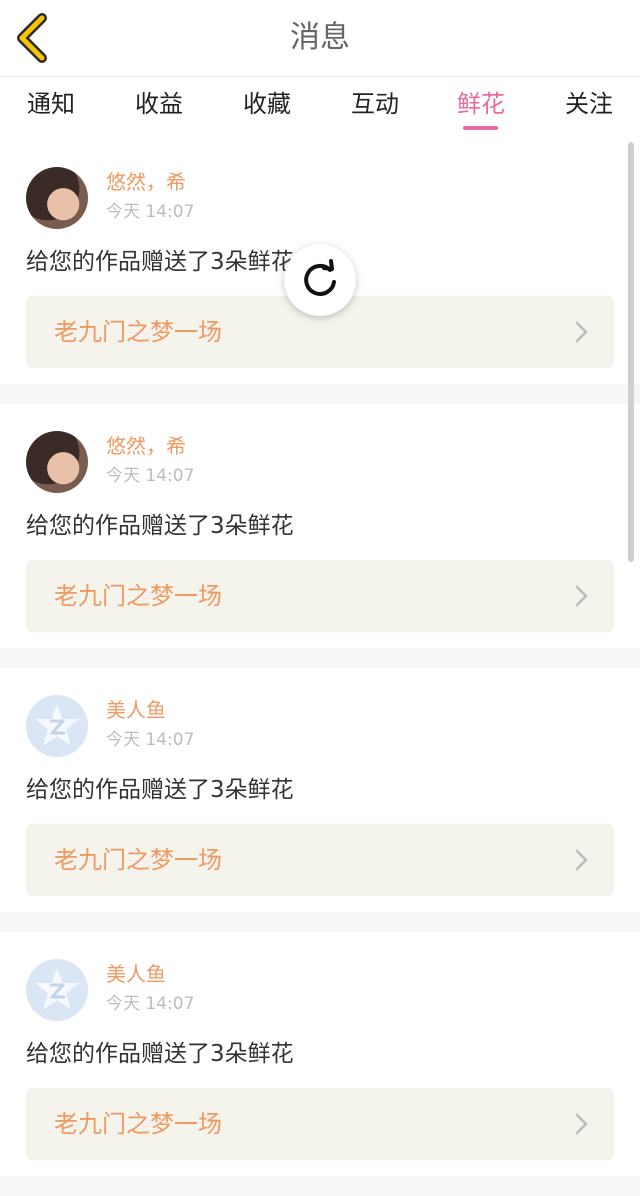  Describe the element at coordinates (51, 104) in the screenshot. I see `tab-notifications: 通知` at that location.